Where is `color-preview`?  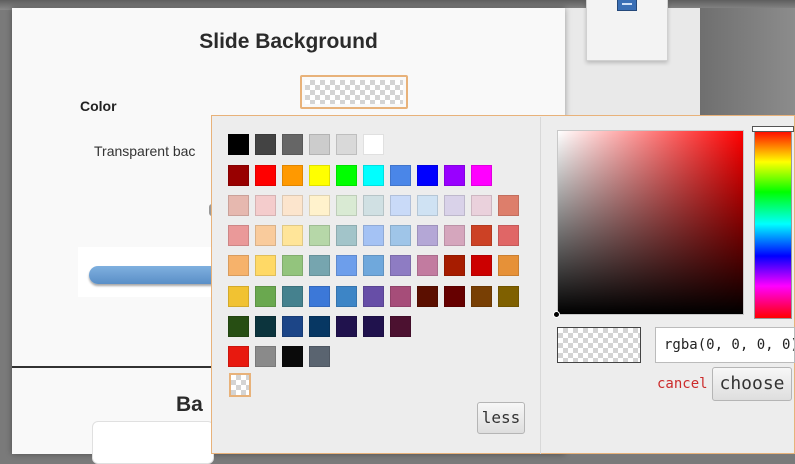
color-preview is located at coordinates (599, 345).